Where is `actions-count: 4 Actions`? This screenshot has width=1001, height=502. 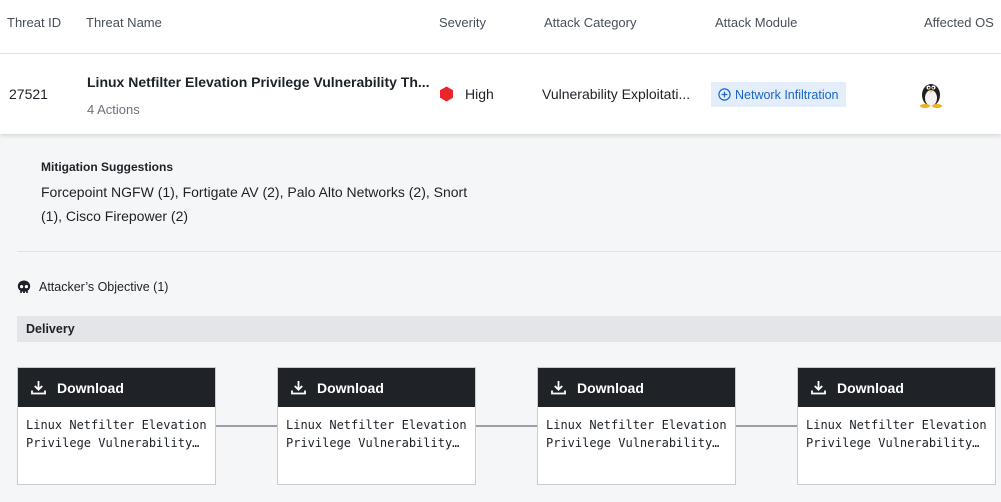
actions-count: 4 Actions is located at coordinates (113, 109).